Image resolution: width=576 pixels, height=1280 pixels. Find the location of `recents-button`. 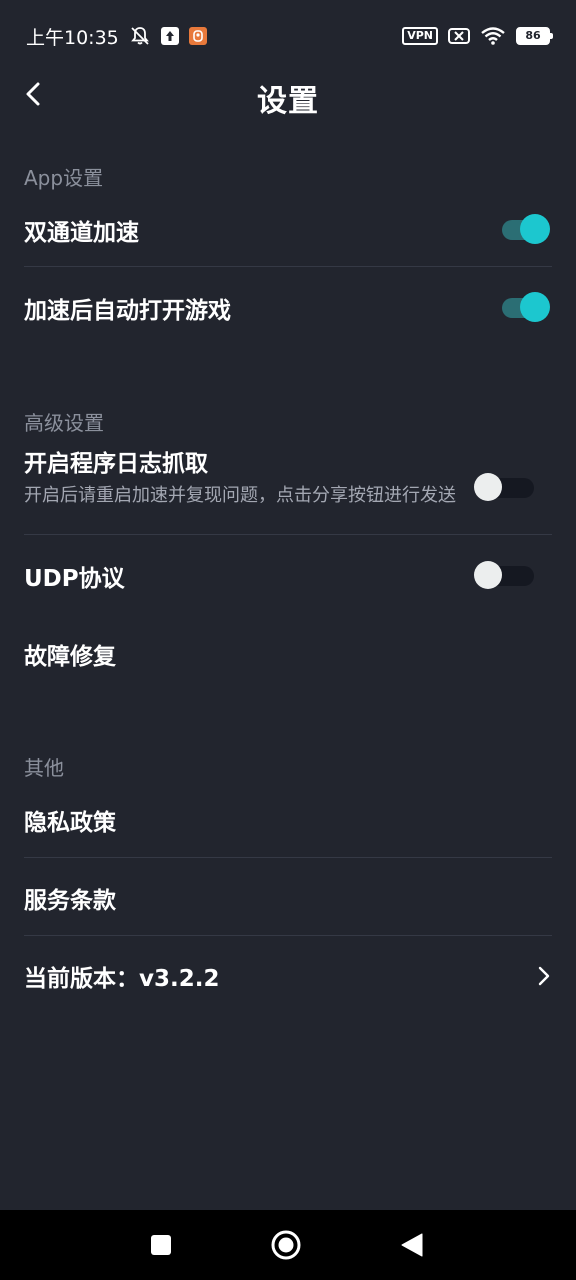

recents-button is located at coordinates (161, 1245).